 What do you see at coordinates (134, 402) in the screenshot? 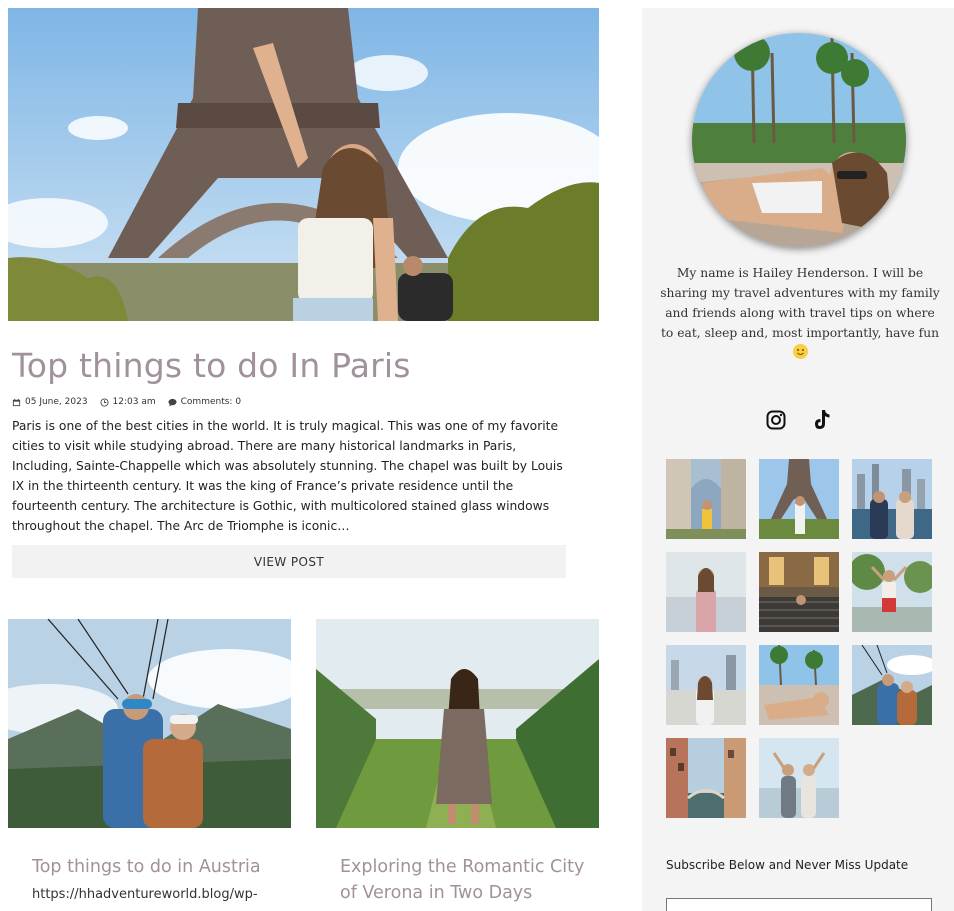
I see `post-time-text: 12:03 am` at bounding box center [134, 402].